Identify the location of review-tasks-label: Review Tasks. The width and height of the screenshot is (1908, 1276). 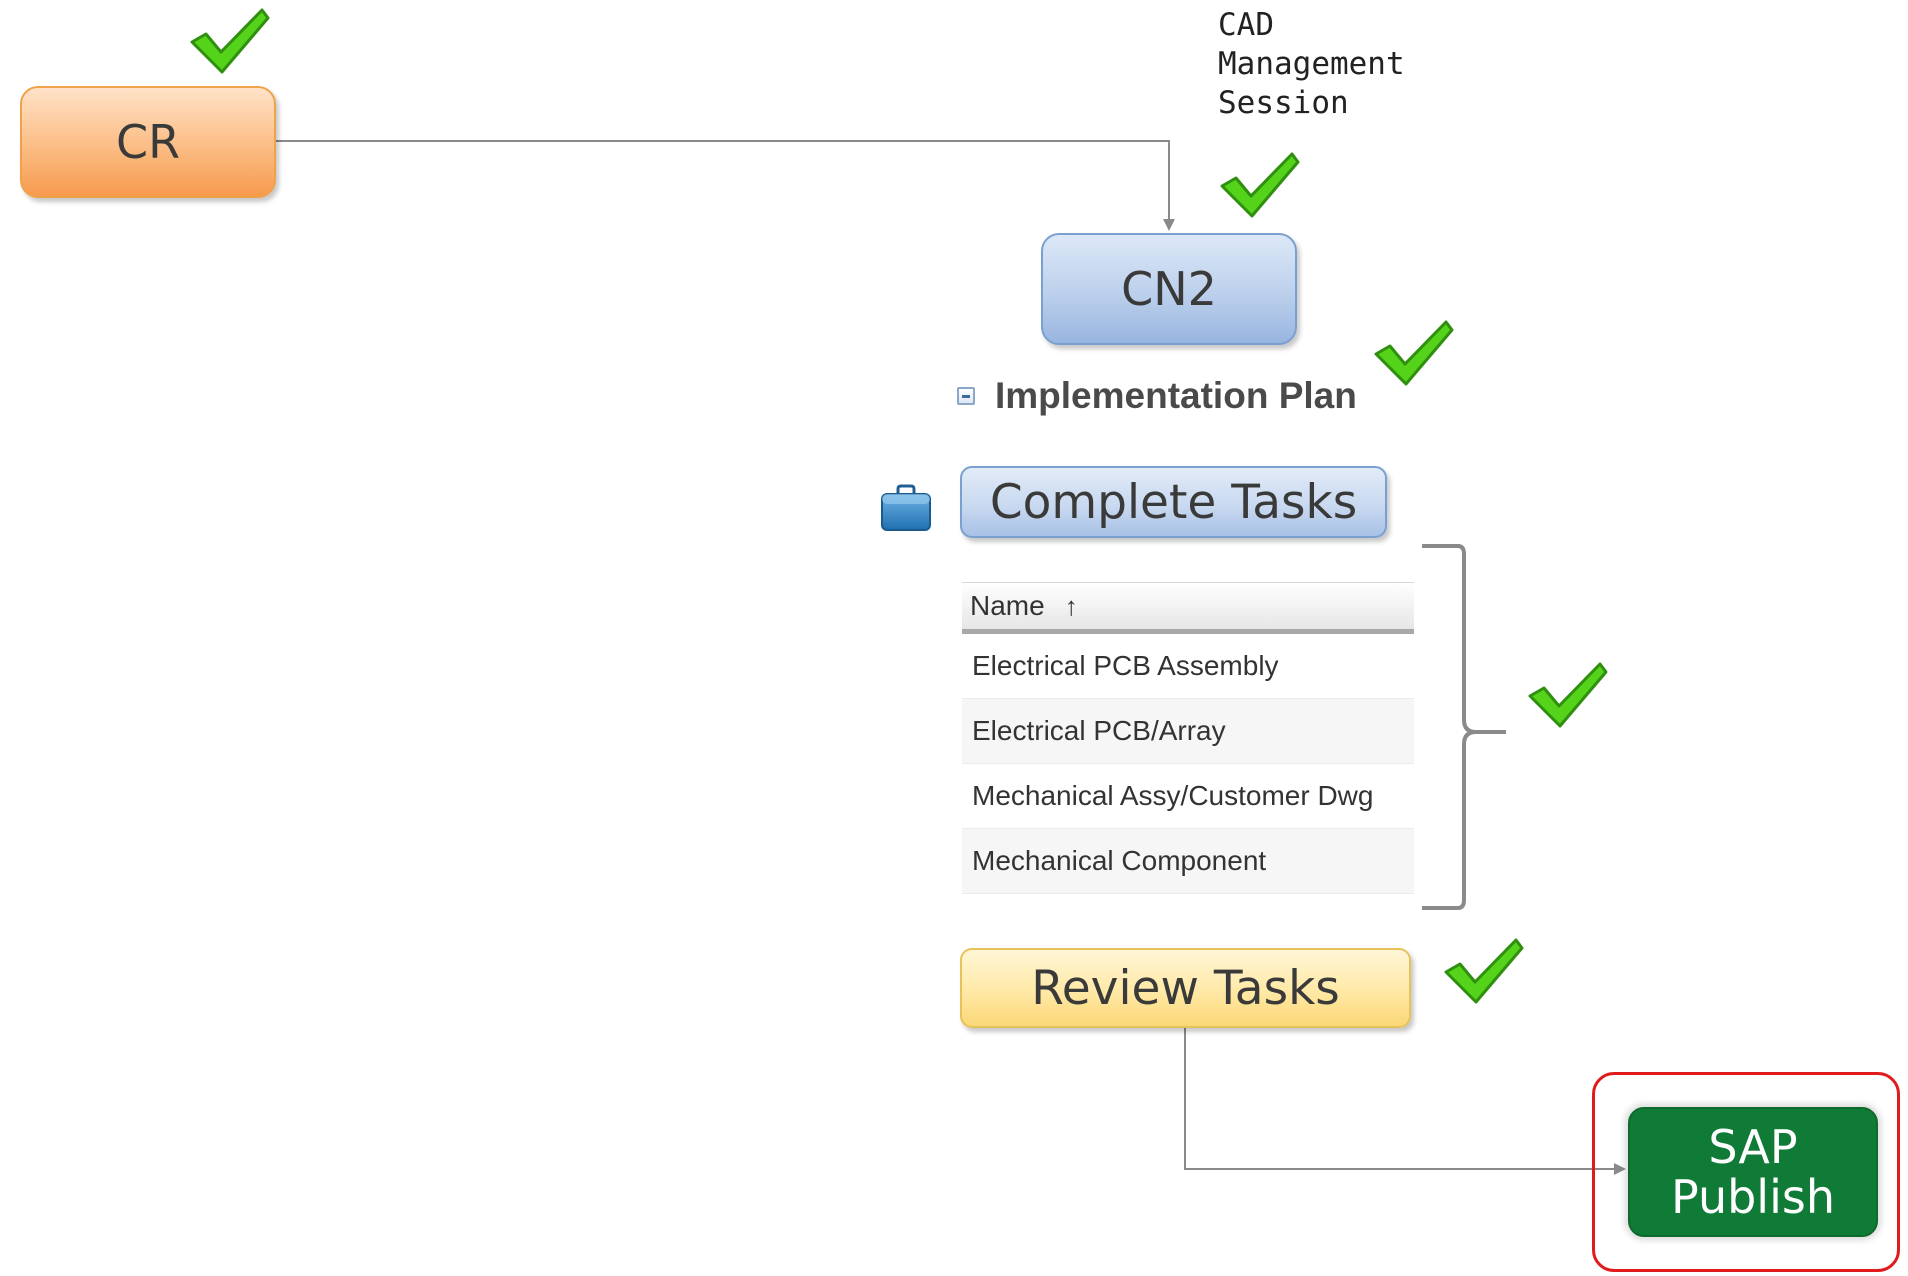
(1185, 988).